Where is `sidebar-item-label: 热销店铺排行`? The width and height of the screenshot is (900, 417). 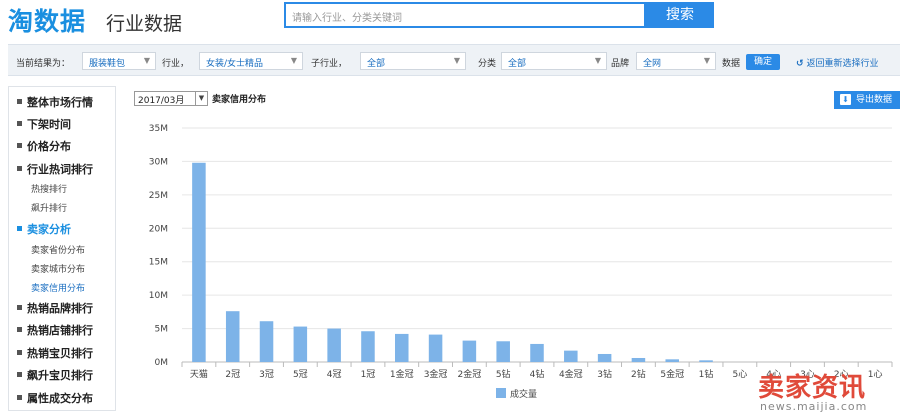
sidebar-item-label: 热销店铺排行 is located at coordinates (60, 330).